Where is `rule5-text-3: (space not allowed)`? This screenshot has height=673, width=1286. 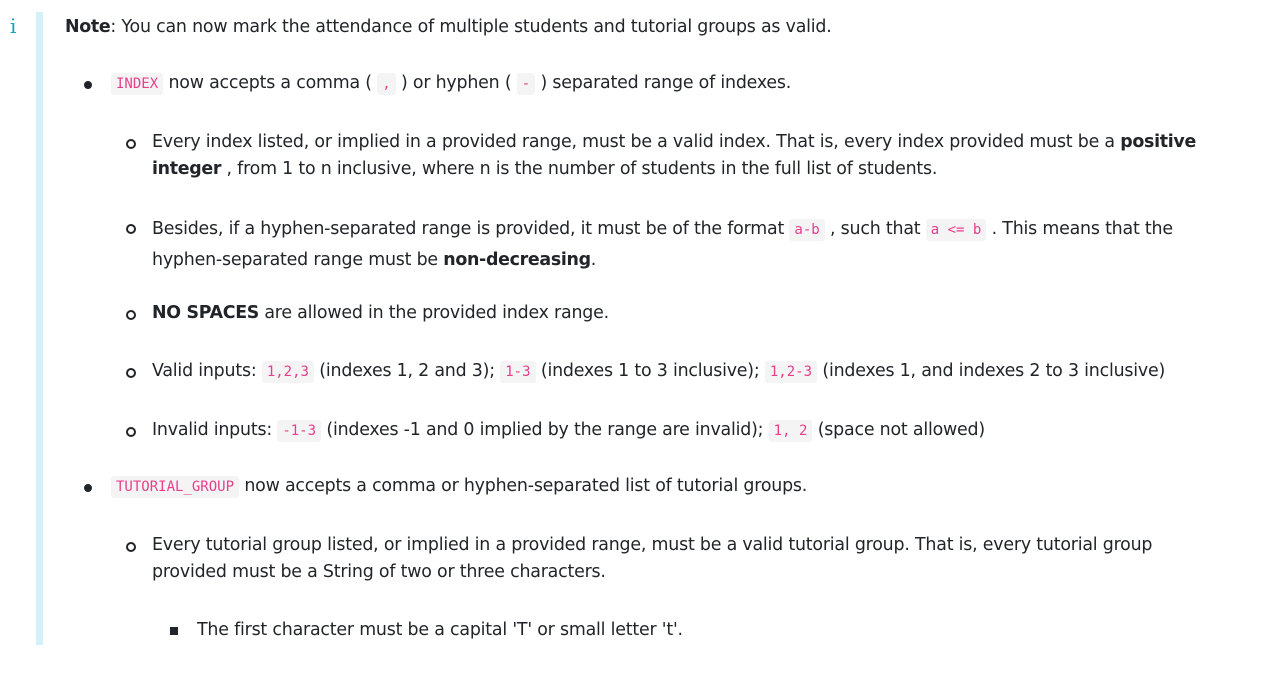
rule5-text-3: (space not allowed) is located at coordinates (898, 430).